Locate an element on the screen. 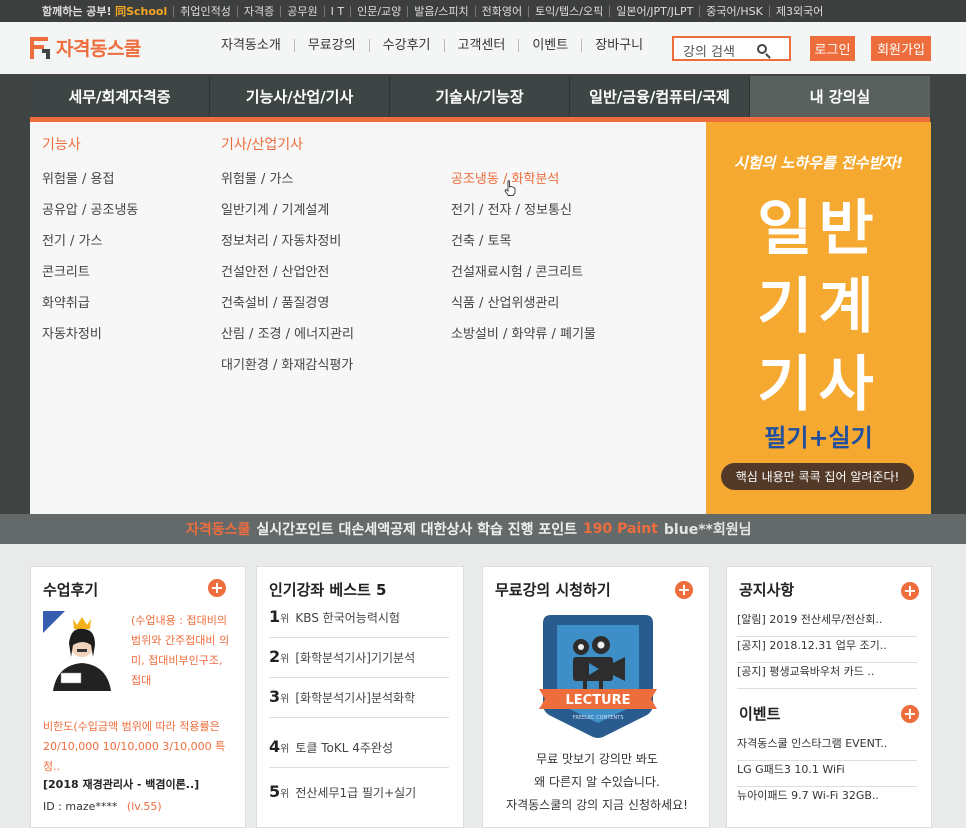  menu-item: 위험물 / 가스 is located at coordinates (257, 177).